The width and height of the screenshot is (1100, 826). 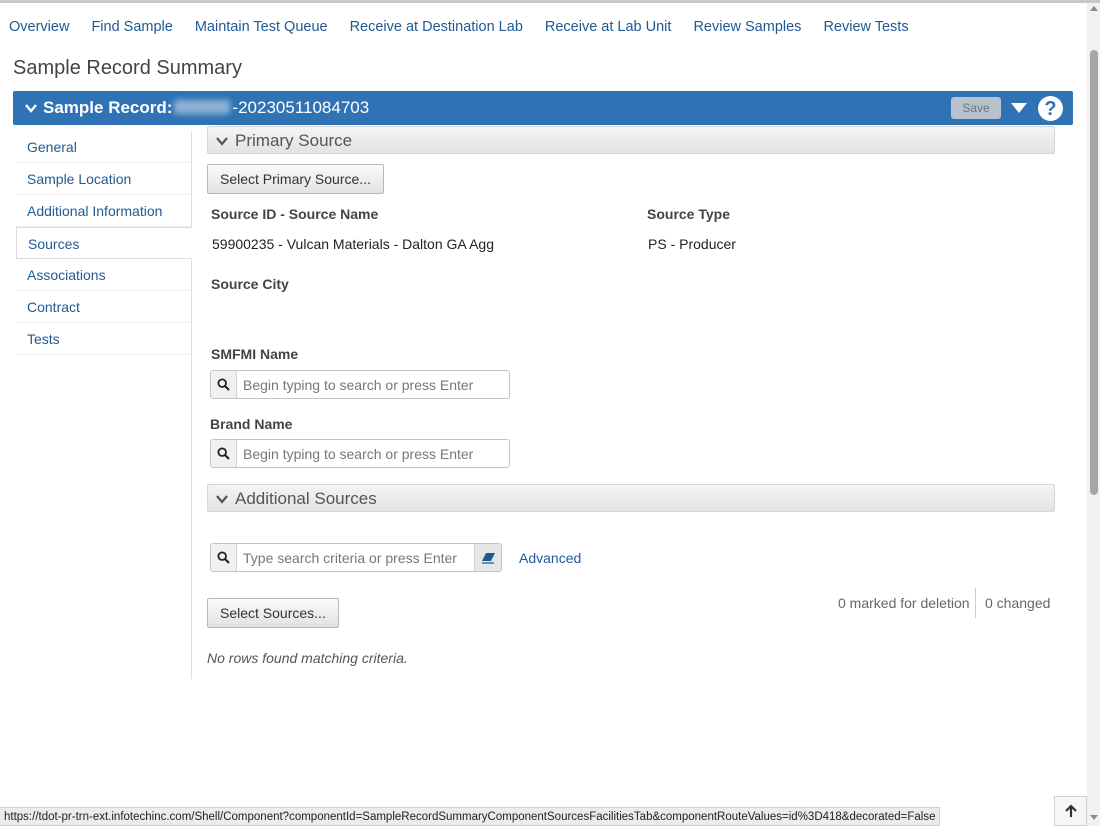 I want to click on count-divider, so click(x=975, y=603).